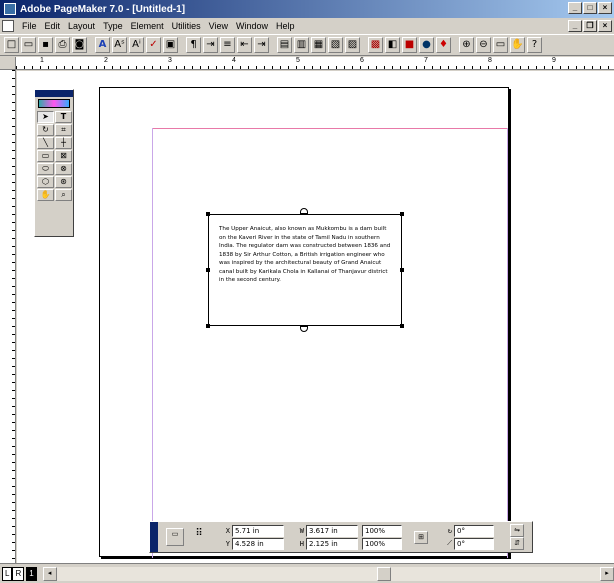  What do you see at coordinates (63, 117) in the screenshot?
I see `text-tool-icon: T` at bounding box center [63, 117].